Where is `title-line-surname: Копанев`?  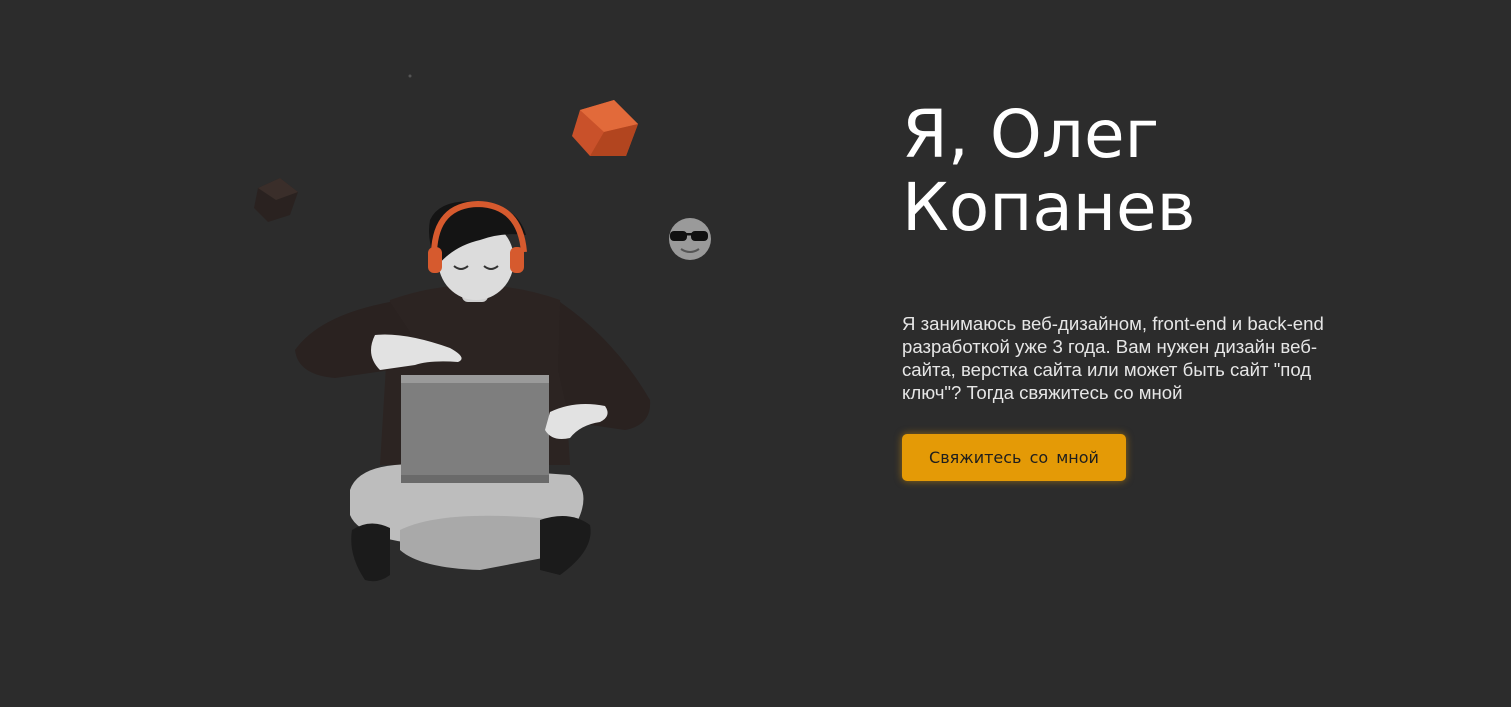
title-line-surname: Копанев is located at coordinates (1049, 207).